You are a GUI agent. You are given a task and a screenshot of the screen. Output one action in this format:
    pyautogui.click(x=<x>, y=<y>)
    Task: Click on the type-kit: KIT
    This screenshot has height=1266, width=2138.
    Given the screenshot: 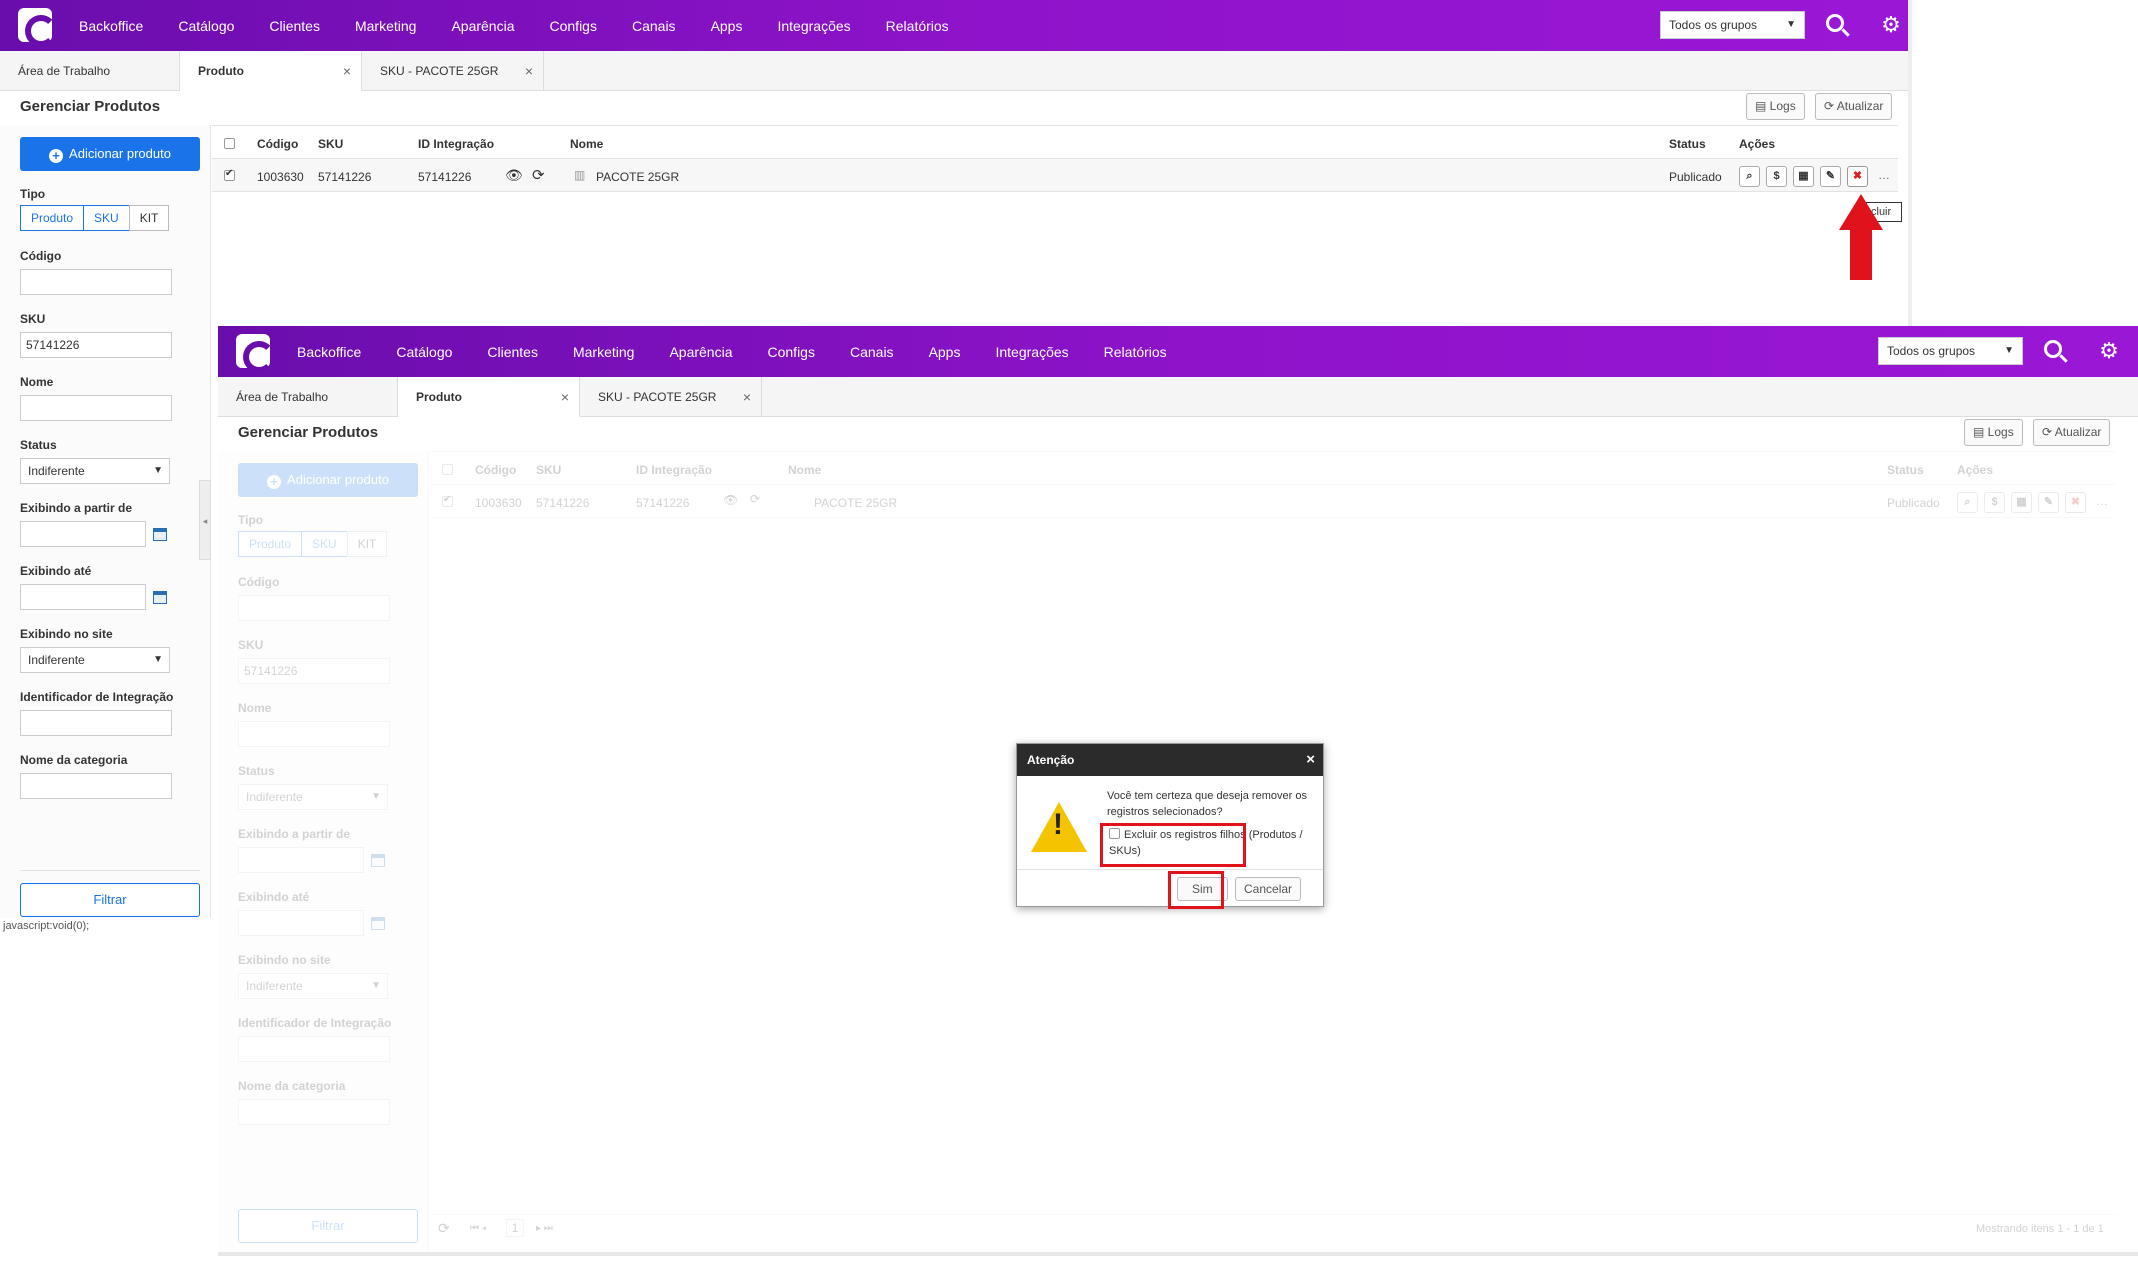 What is the action you would take?
    pyautogui.click(x=149, y=218)
    